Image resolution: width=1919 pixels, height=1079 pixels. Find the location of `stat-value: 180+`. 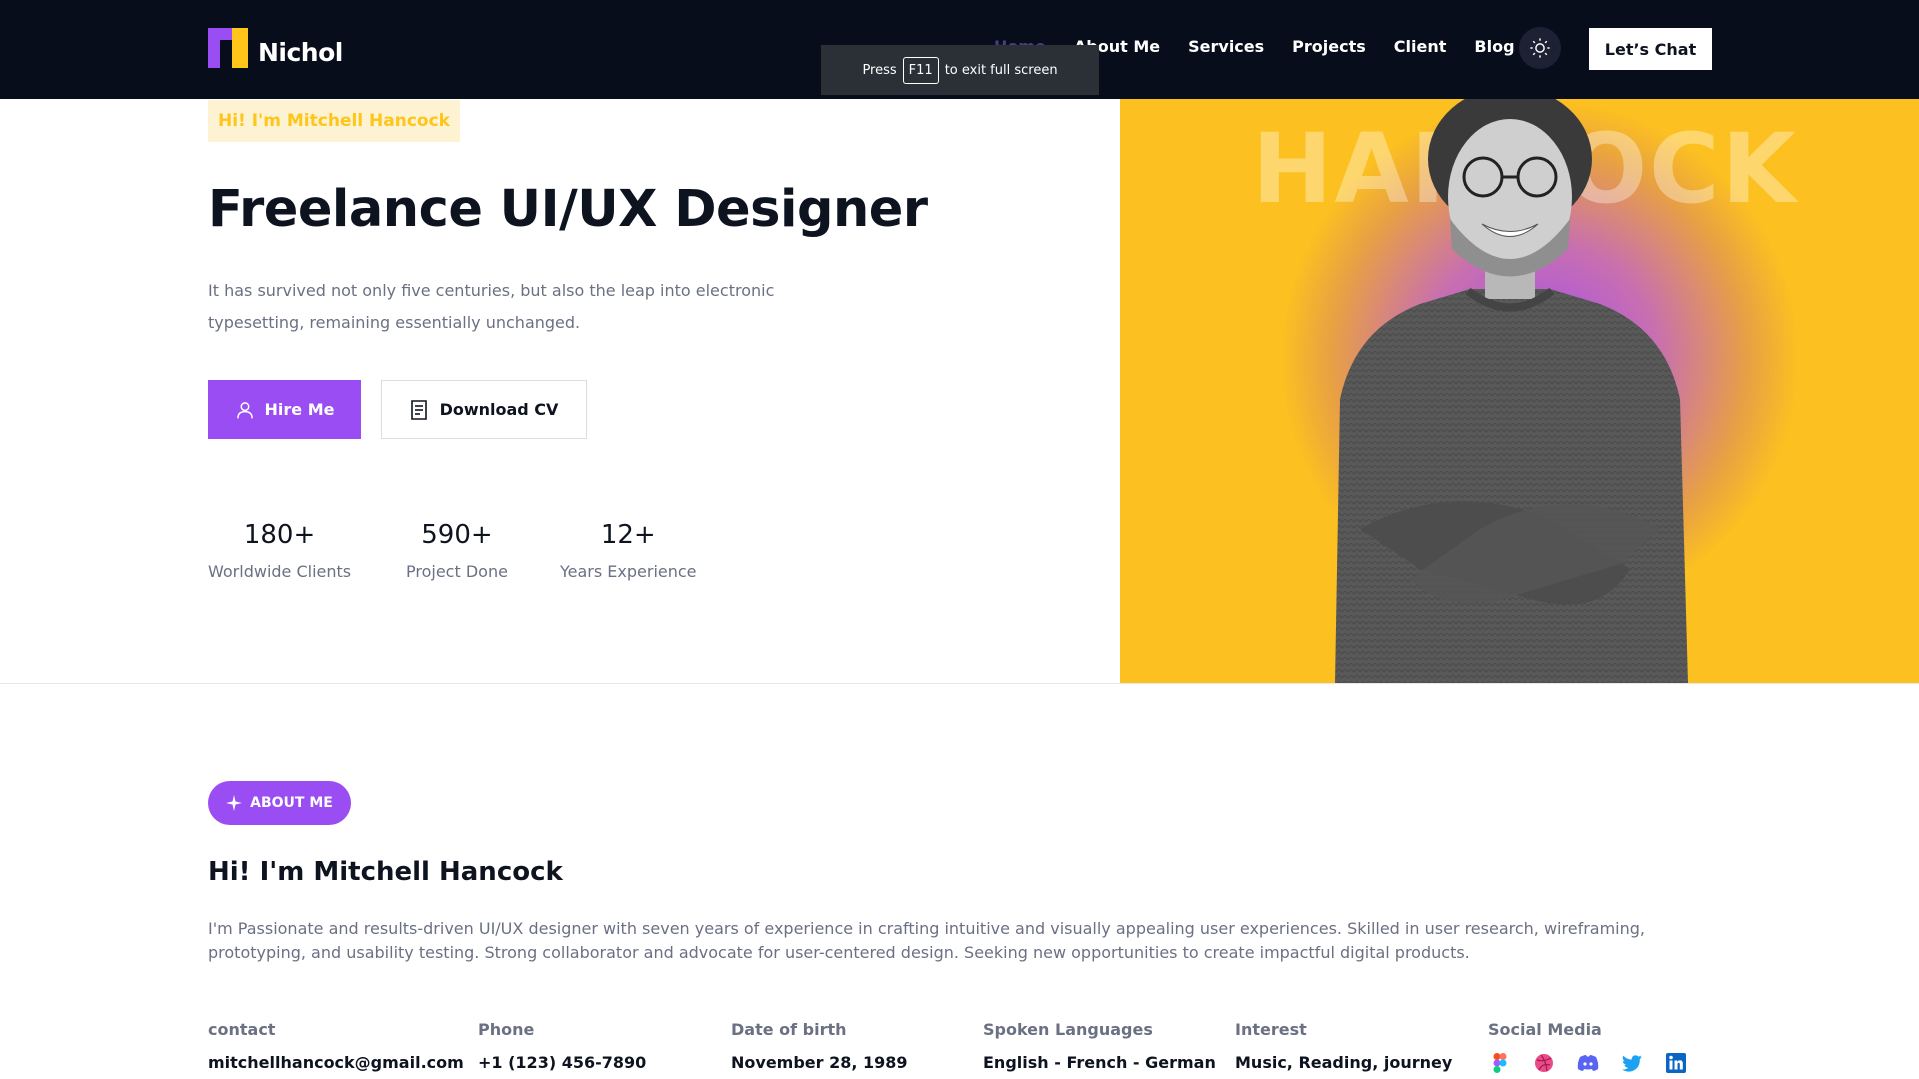

stat-value: 180+ is located at coordinates (279, 535).